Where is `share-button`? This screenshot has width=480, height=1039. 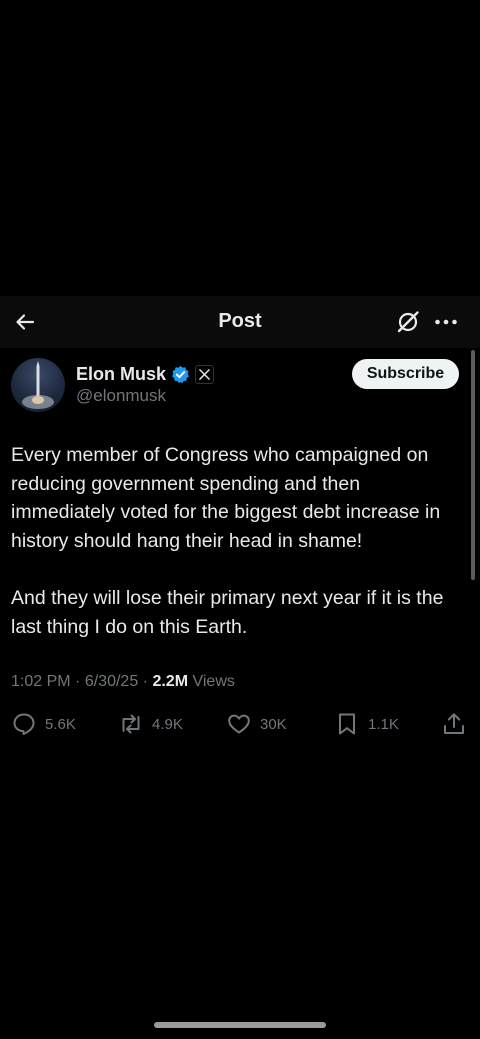 share-button is located at coordinates (454, 724).